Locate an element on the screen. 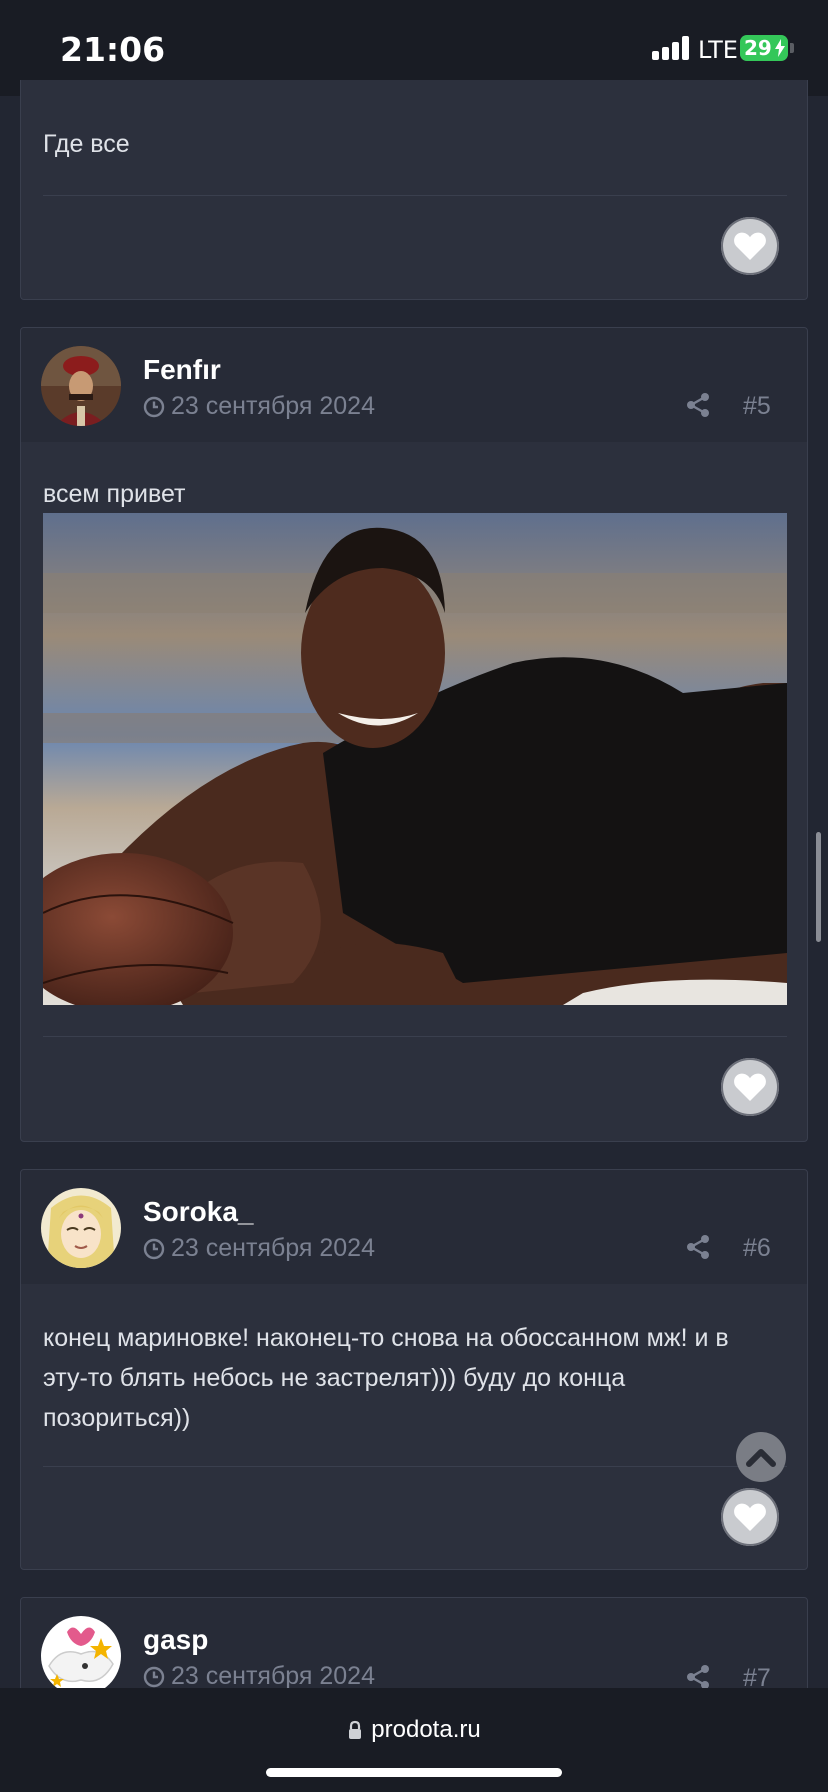 Image resolution: width=828 pixels, height=1792 pixels. status-time: 21:06 is located at coordinates (113, 49).